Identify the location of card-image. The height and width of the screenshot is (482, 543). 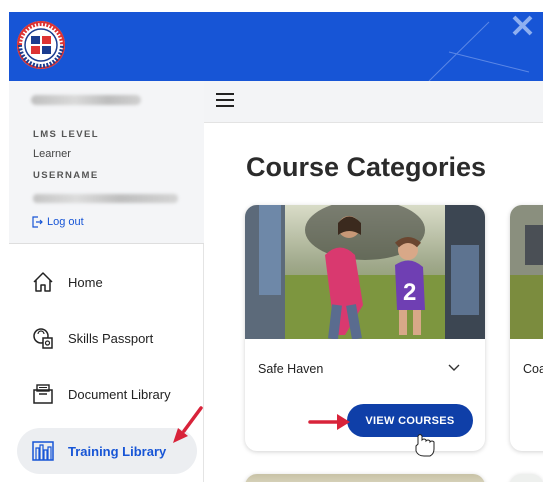
(526, 272).